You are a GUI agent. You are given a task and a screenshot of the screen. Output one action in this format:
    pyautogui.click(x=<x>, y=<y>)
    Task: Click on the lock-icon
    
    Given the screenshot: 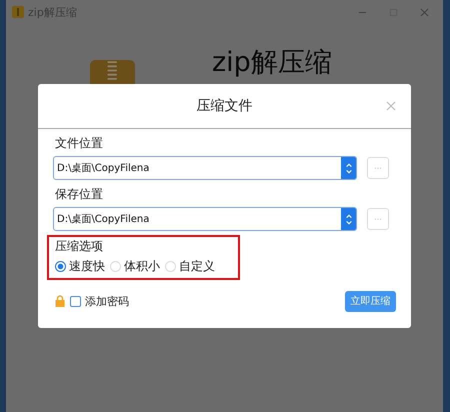 What is the action you would take?
    pyautogui.click(x=60, y=301)
    